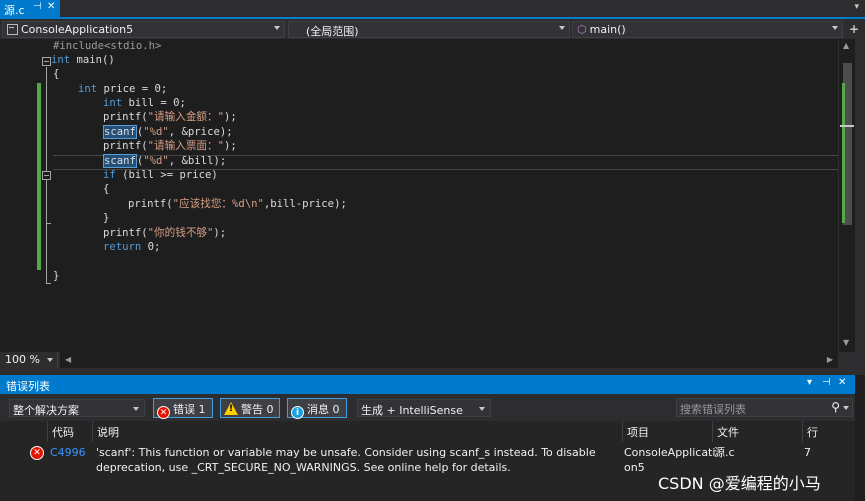 The width and height of the screenshot is (865, 501). What do you see at coordinates (724, 452) in the screenshot?
I see `error-file: 源.c` at bounding box center [724, 452].